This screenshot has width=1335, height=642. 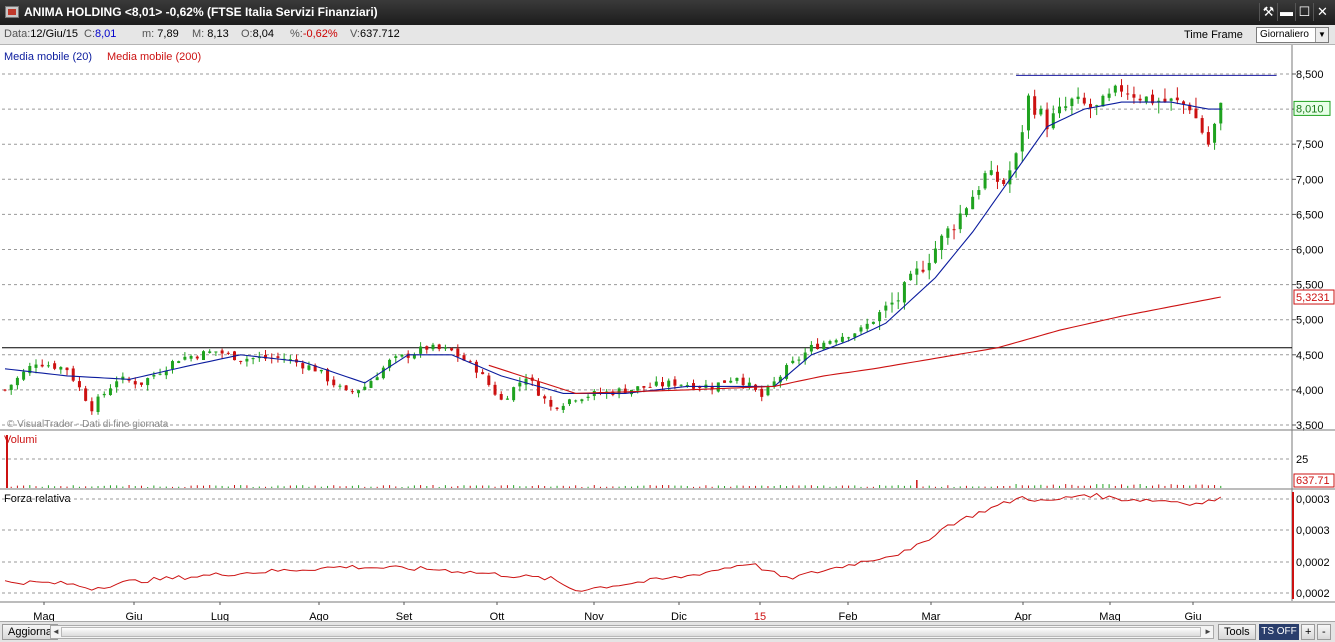 What do you see at coordinates (296, 34) in the screenshot?
I see `pct-label: %:` at bounding box center [296, 34].